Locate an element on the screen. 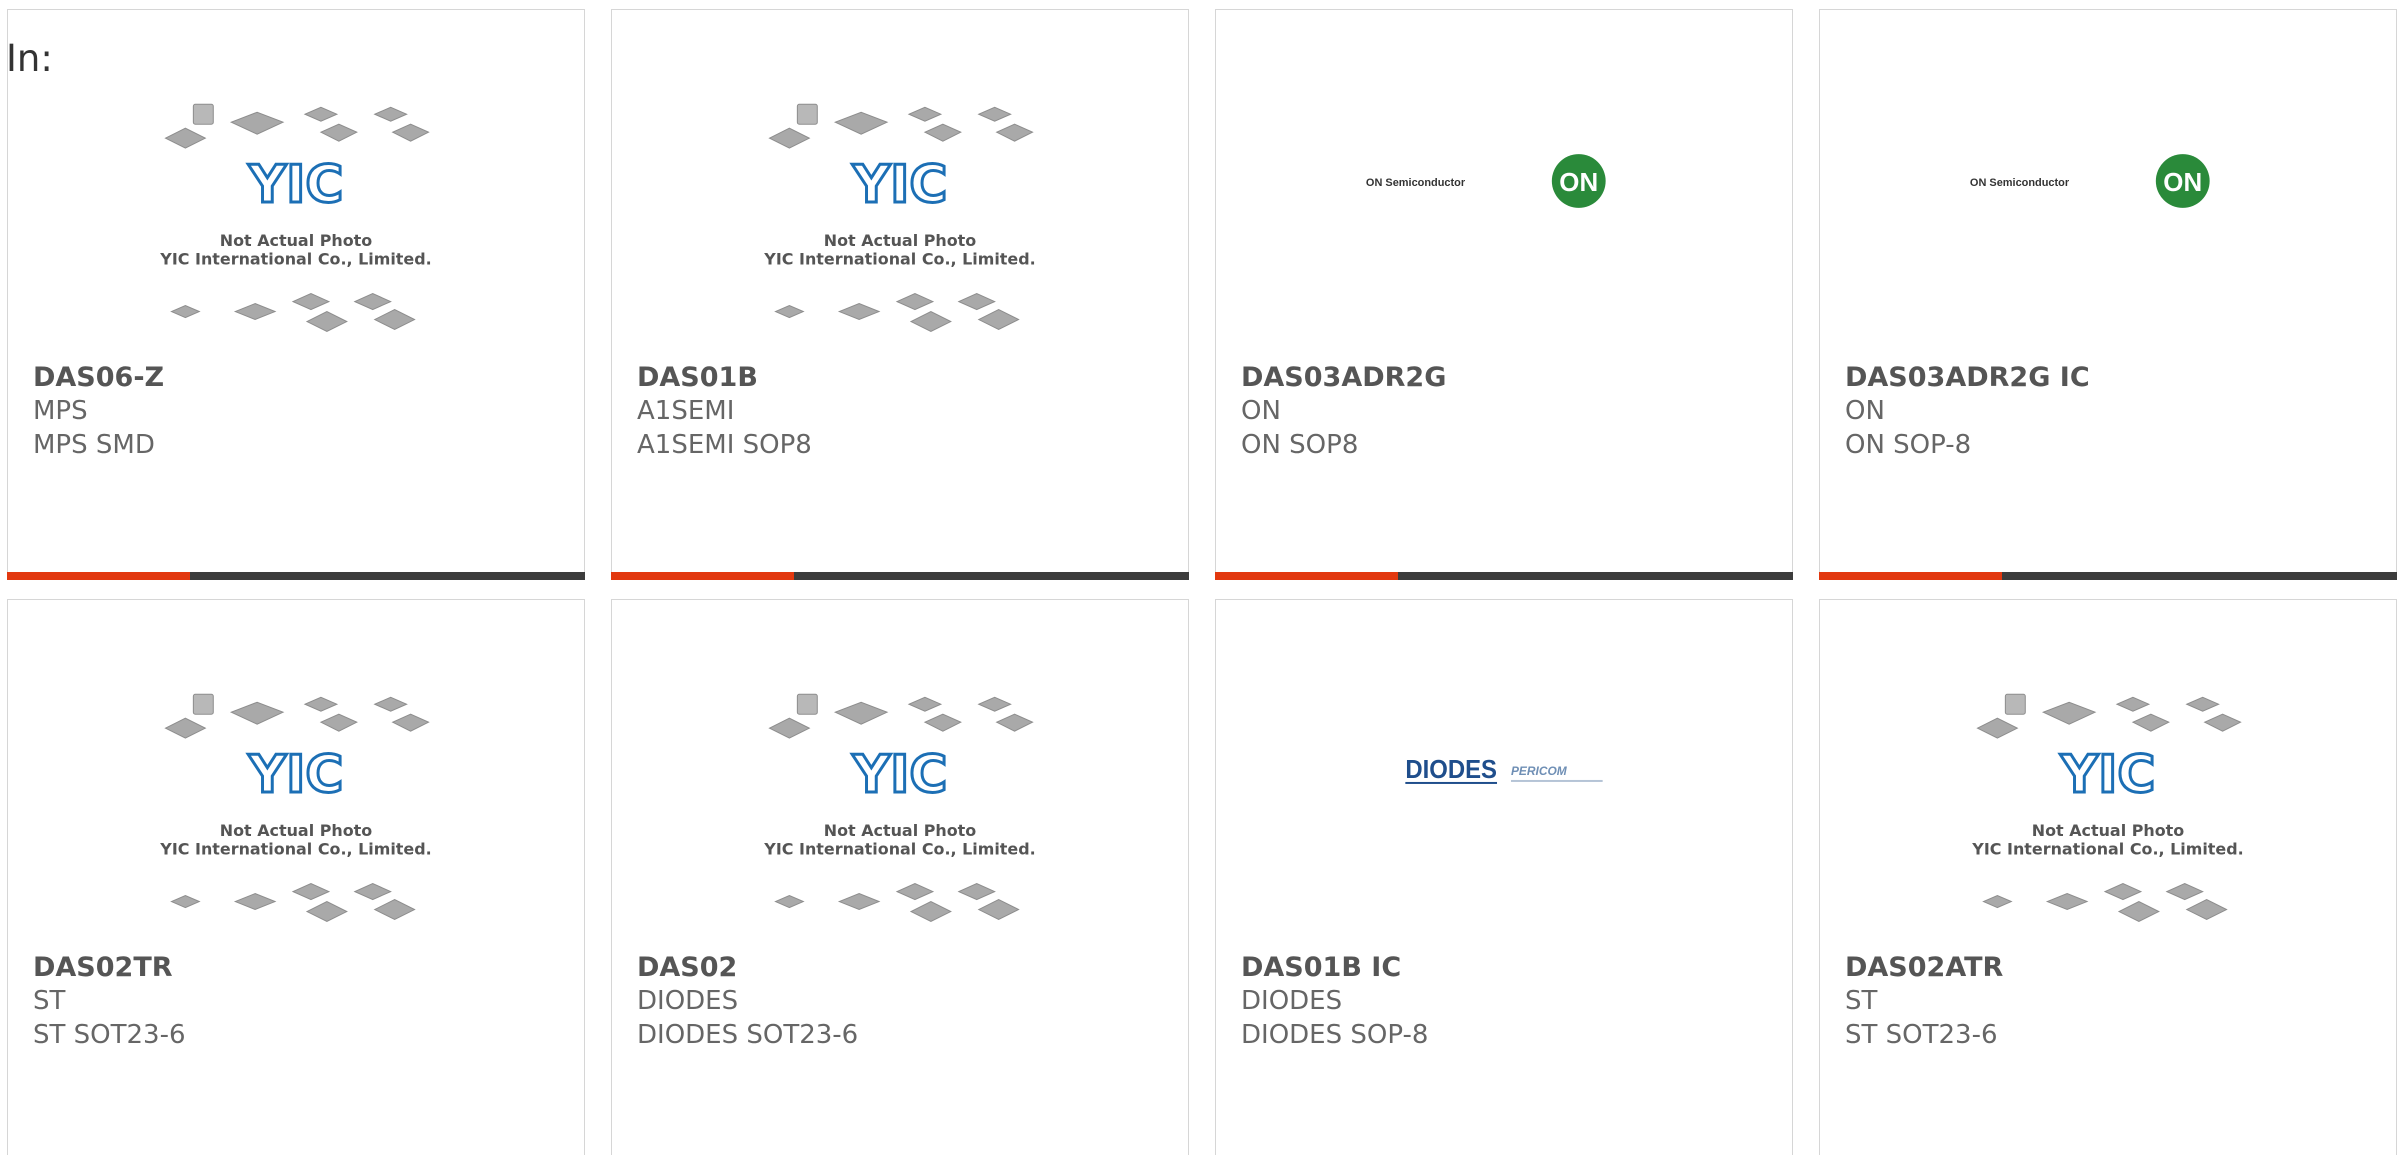  product-brand: MPS is located at coordinates (60, 411).